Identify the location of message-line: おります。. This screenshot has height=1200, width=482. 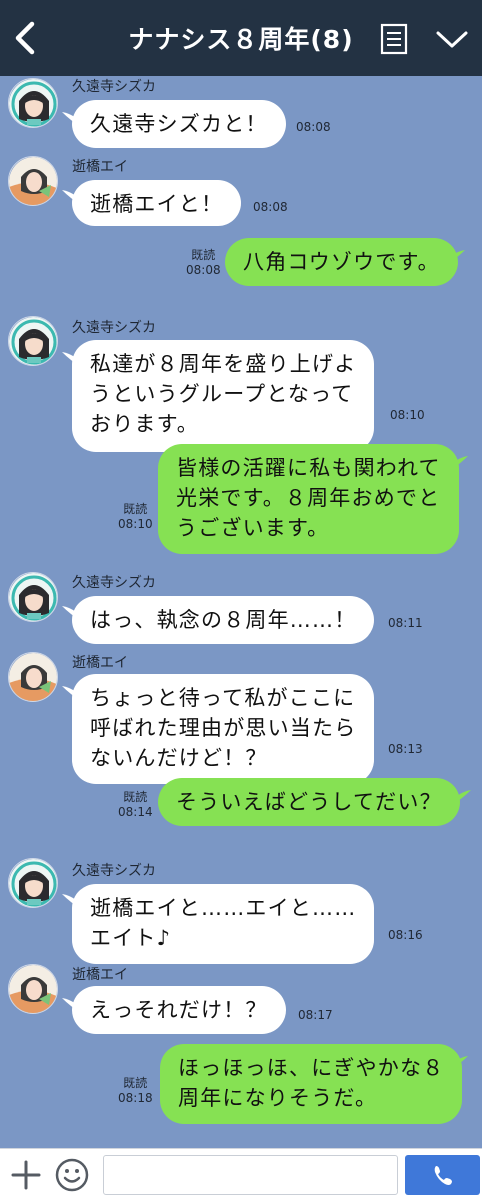
(144, 424).